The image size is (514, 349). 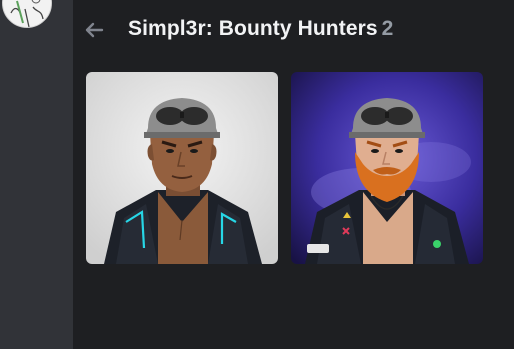 I want to click on back-button, so click(x=94, y=30).